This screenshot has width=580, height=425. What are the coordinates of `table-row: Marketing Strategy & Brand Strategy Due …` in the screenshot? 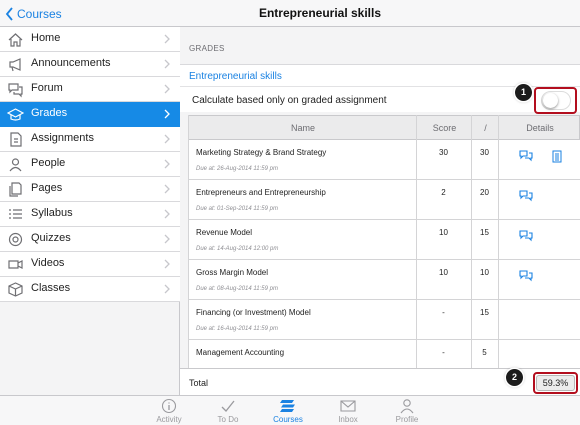 It's located at (384, 160).